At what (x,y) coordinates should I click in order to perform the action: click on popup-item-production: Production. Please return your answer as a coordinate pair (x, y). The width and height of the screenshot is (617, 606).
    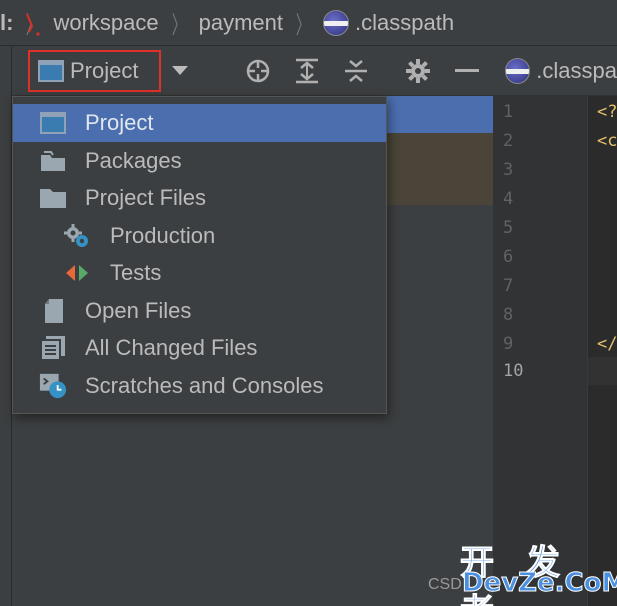
    Looking at the image, I should click on (199, 236).